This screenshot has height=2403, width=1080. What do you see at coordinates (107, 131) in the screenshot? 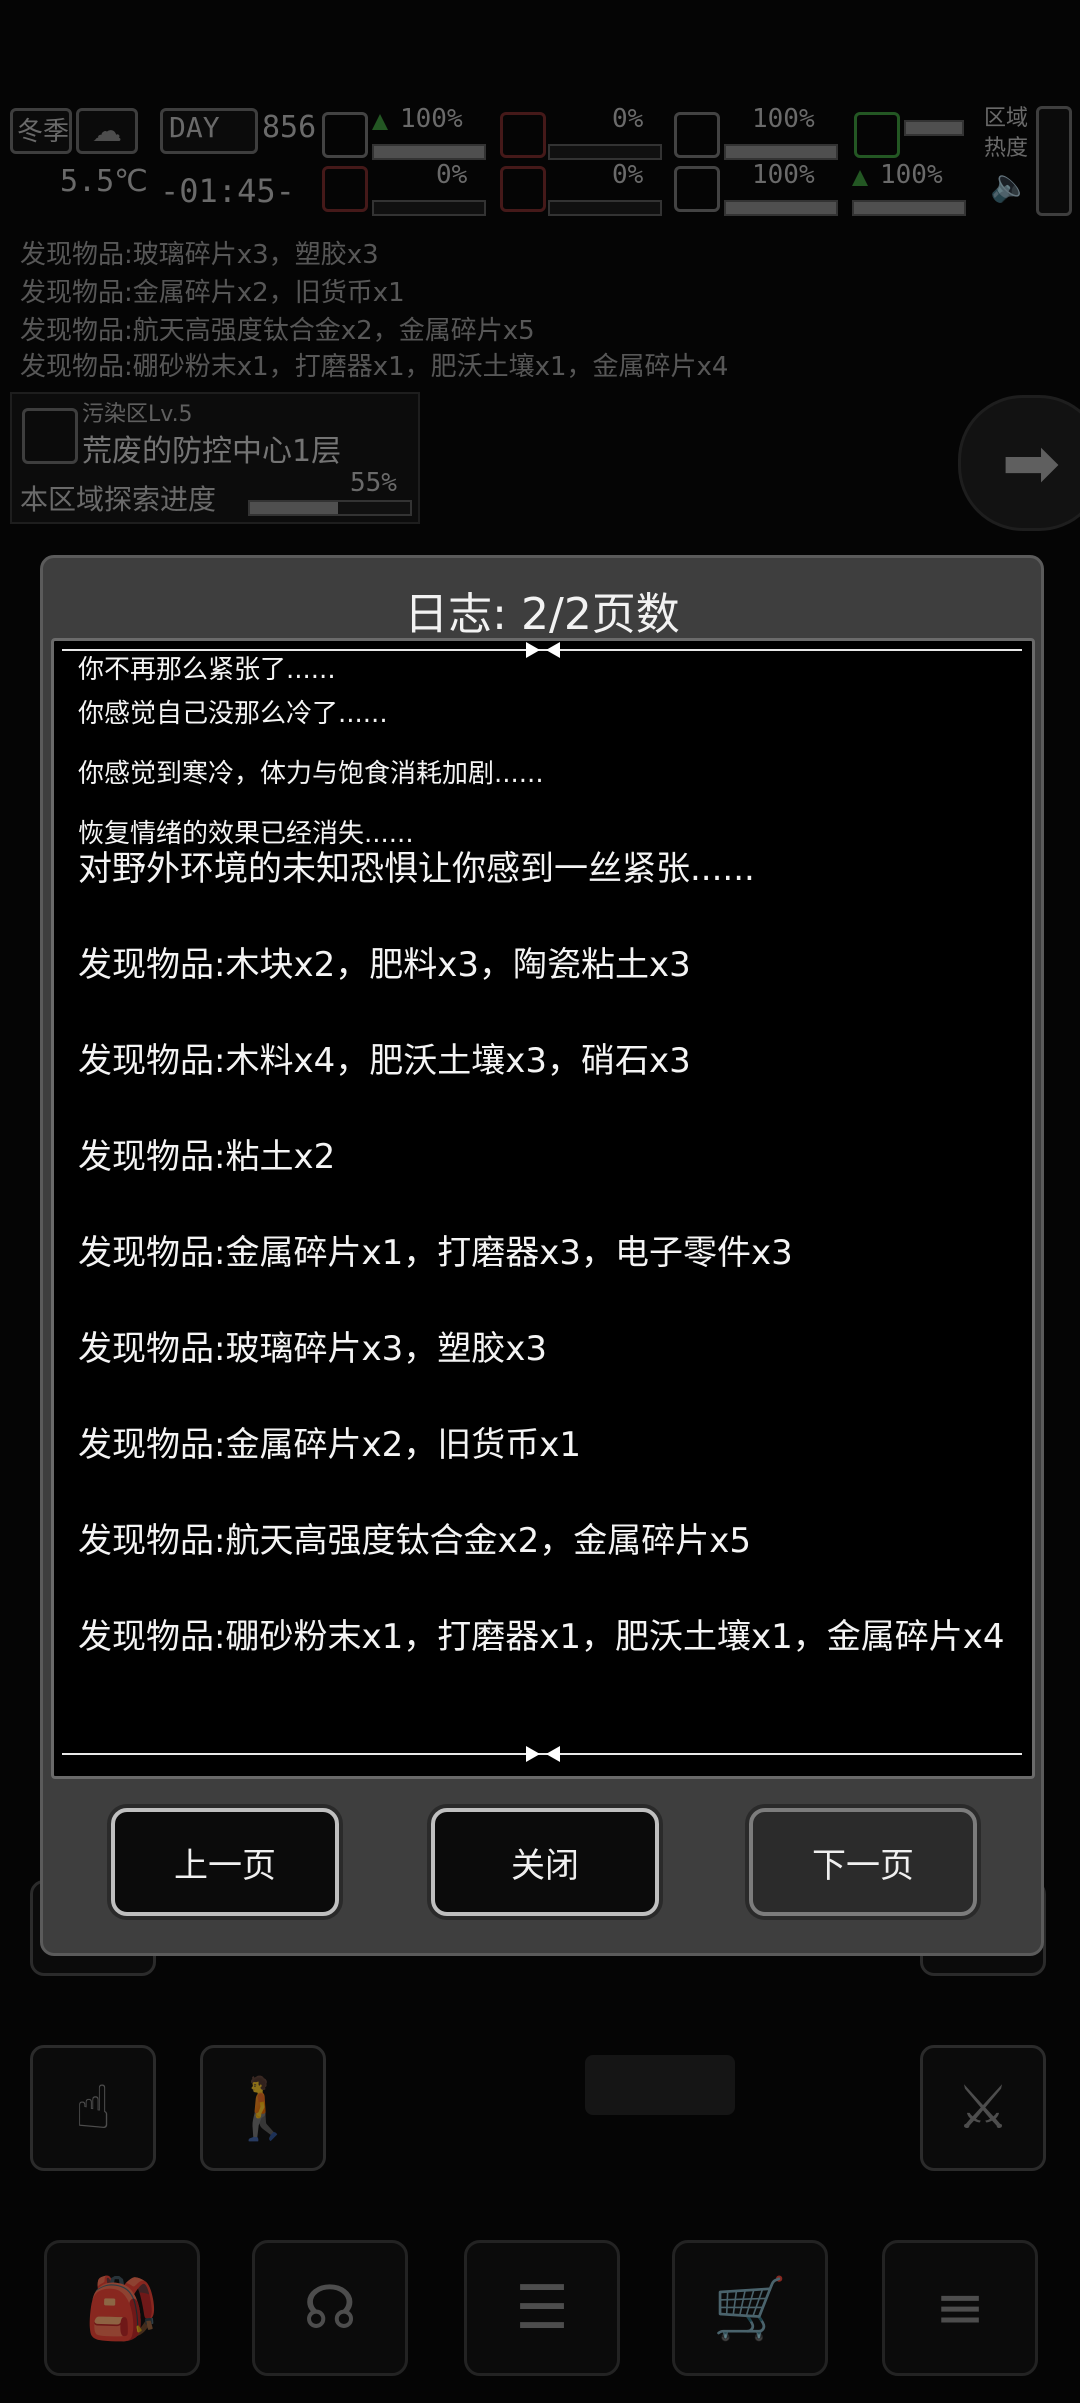
I see `weather-icon: ☁` at bounding box center [107, 131].